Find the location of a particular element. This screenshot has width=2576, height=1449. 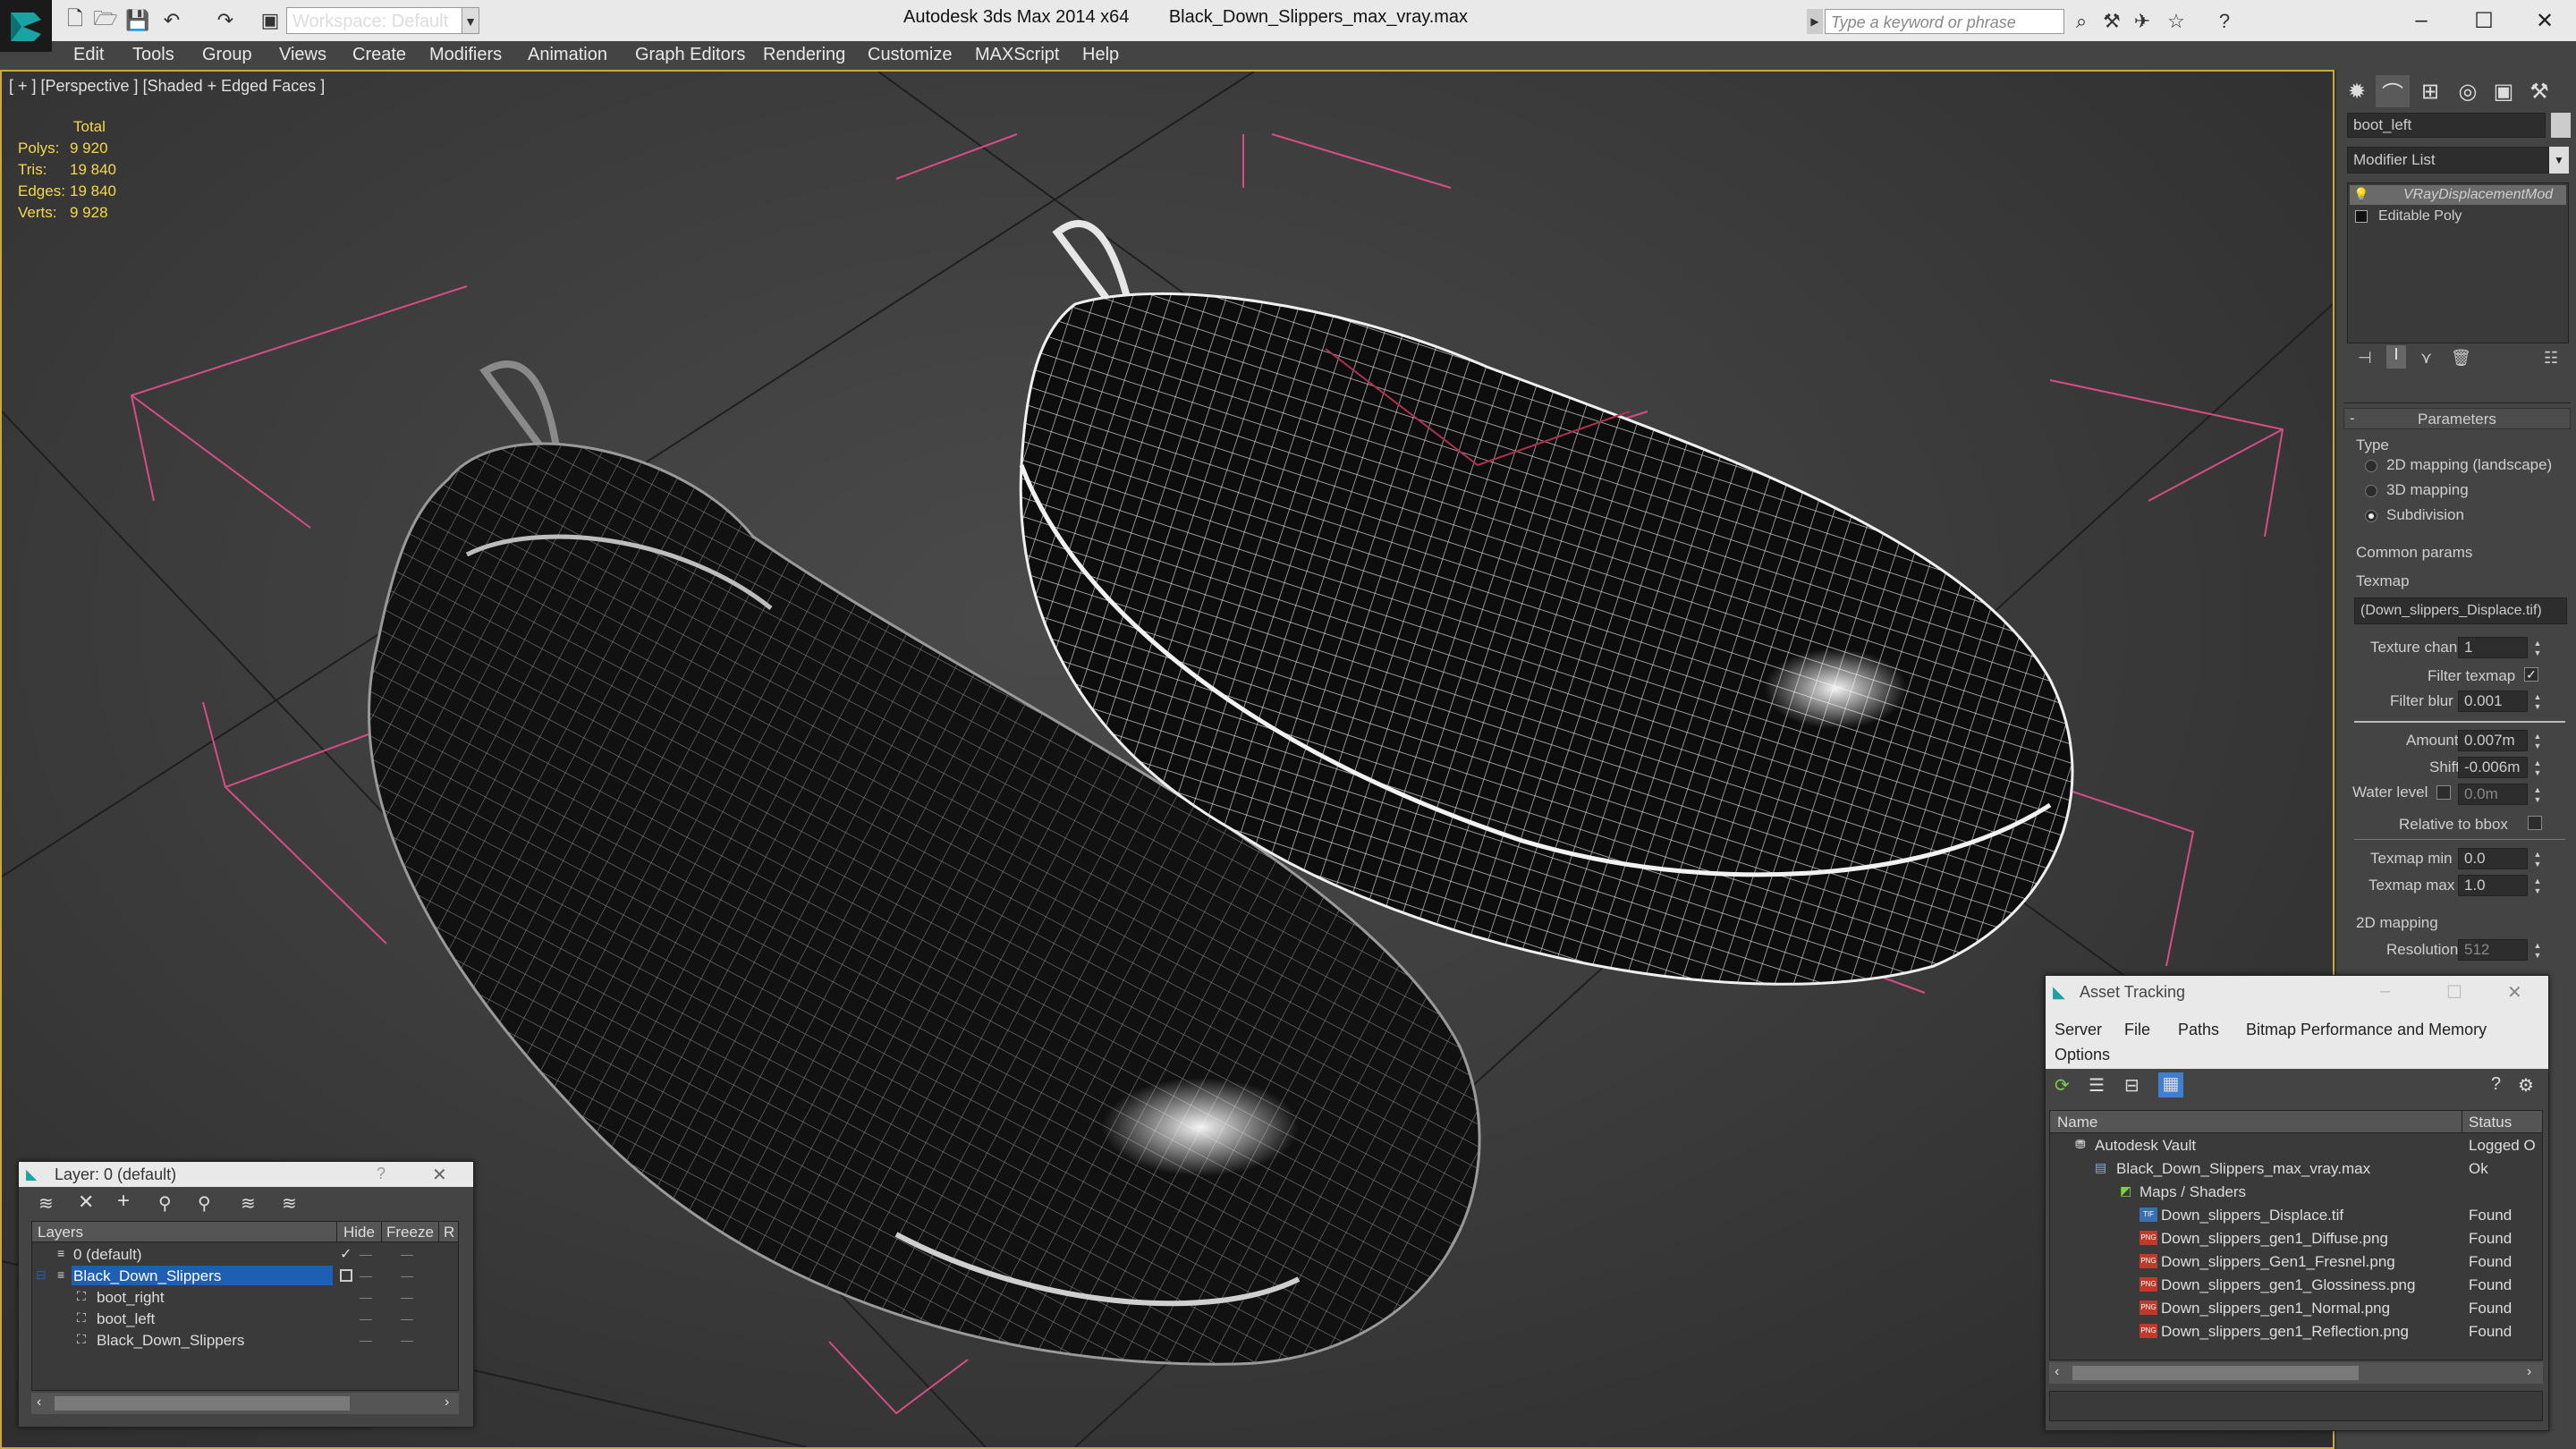

texmap-max-spinner-icon: ▲ ▼ is located at coordinates (2537, 886).